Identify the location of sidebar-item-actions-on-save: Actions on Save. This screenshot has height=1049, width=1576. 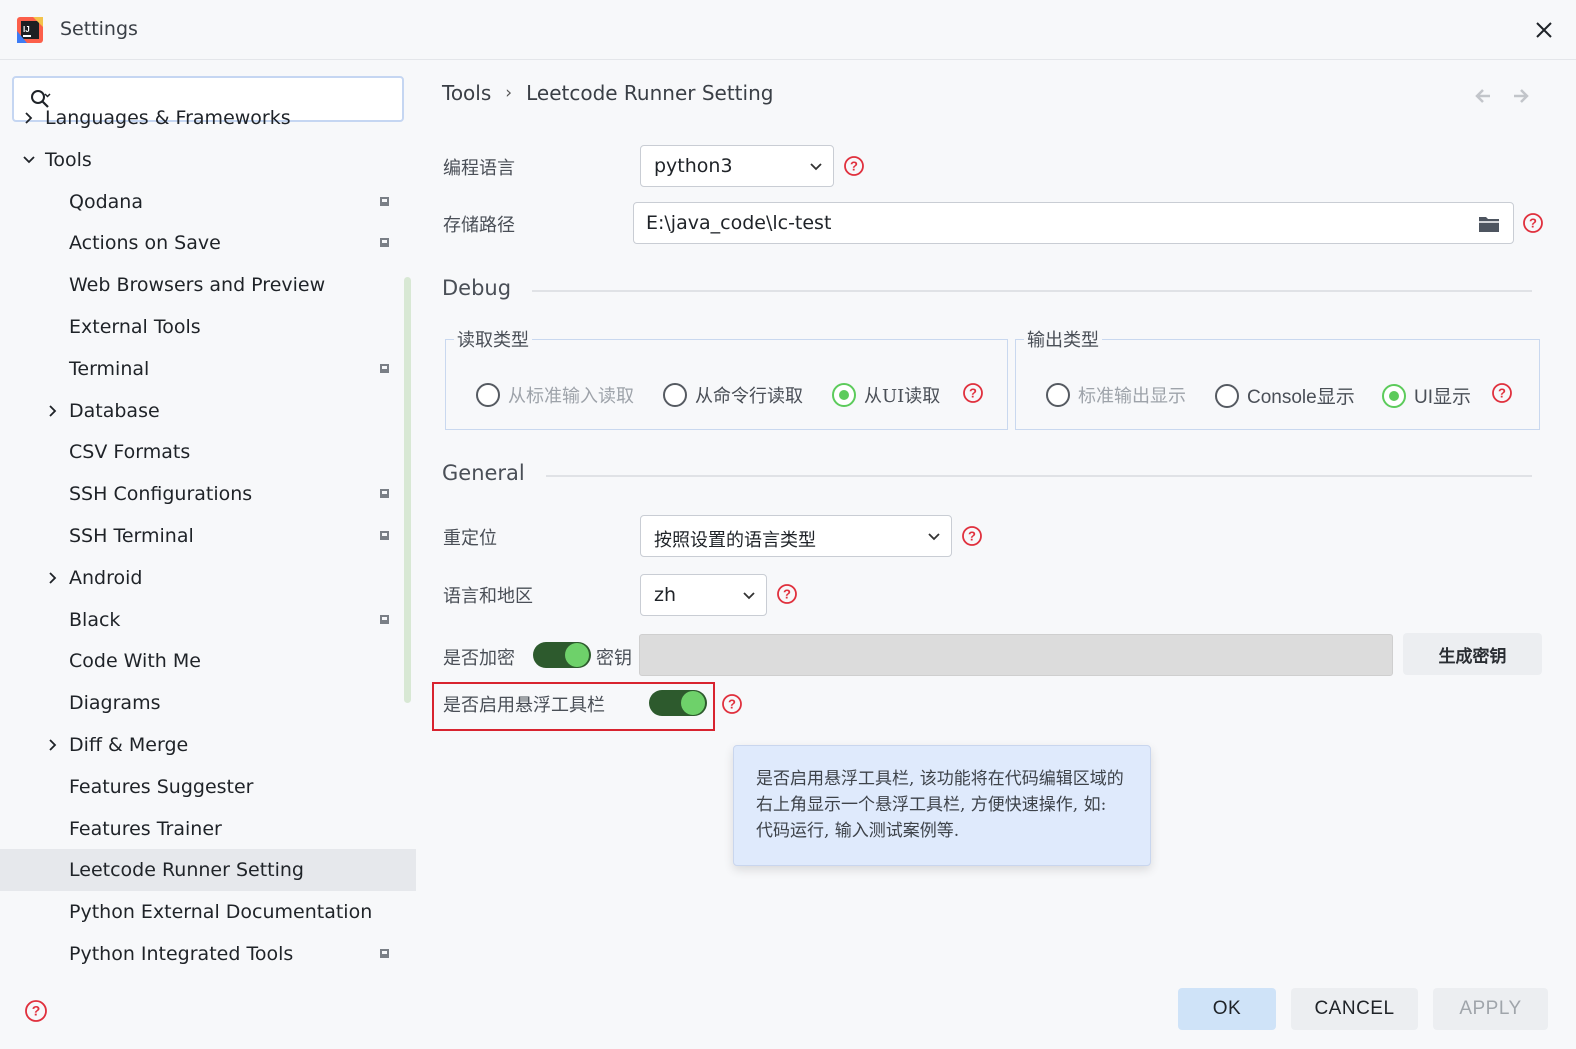
(208, 243).